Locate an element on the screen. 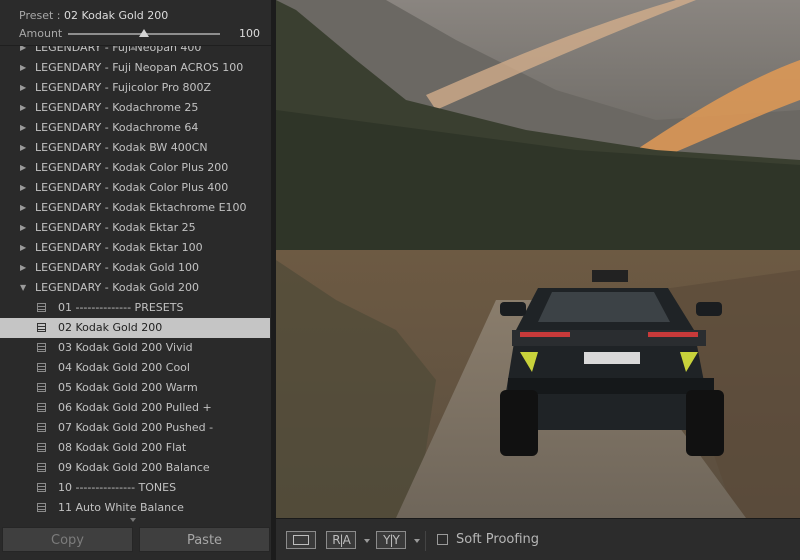 This screenshot has width=800, height=560. preset-folder-label: LEGENDARY - Kodak Color Plus 200 is located at coordinates (132, 167).